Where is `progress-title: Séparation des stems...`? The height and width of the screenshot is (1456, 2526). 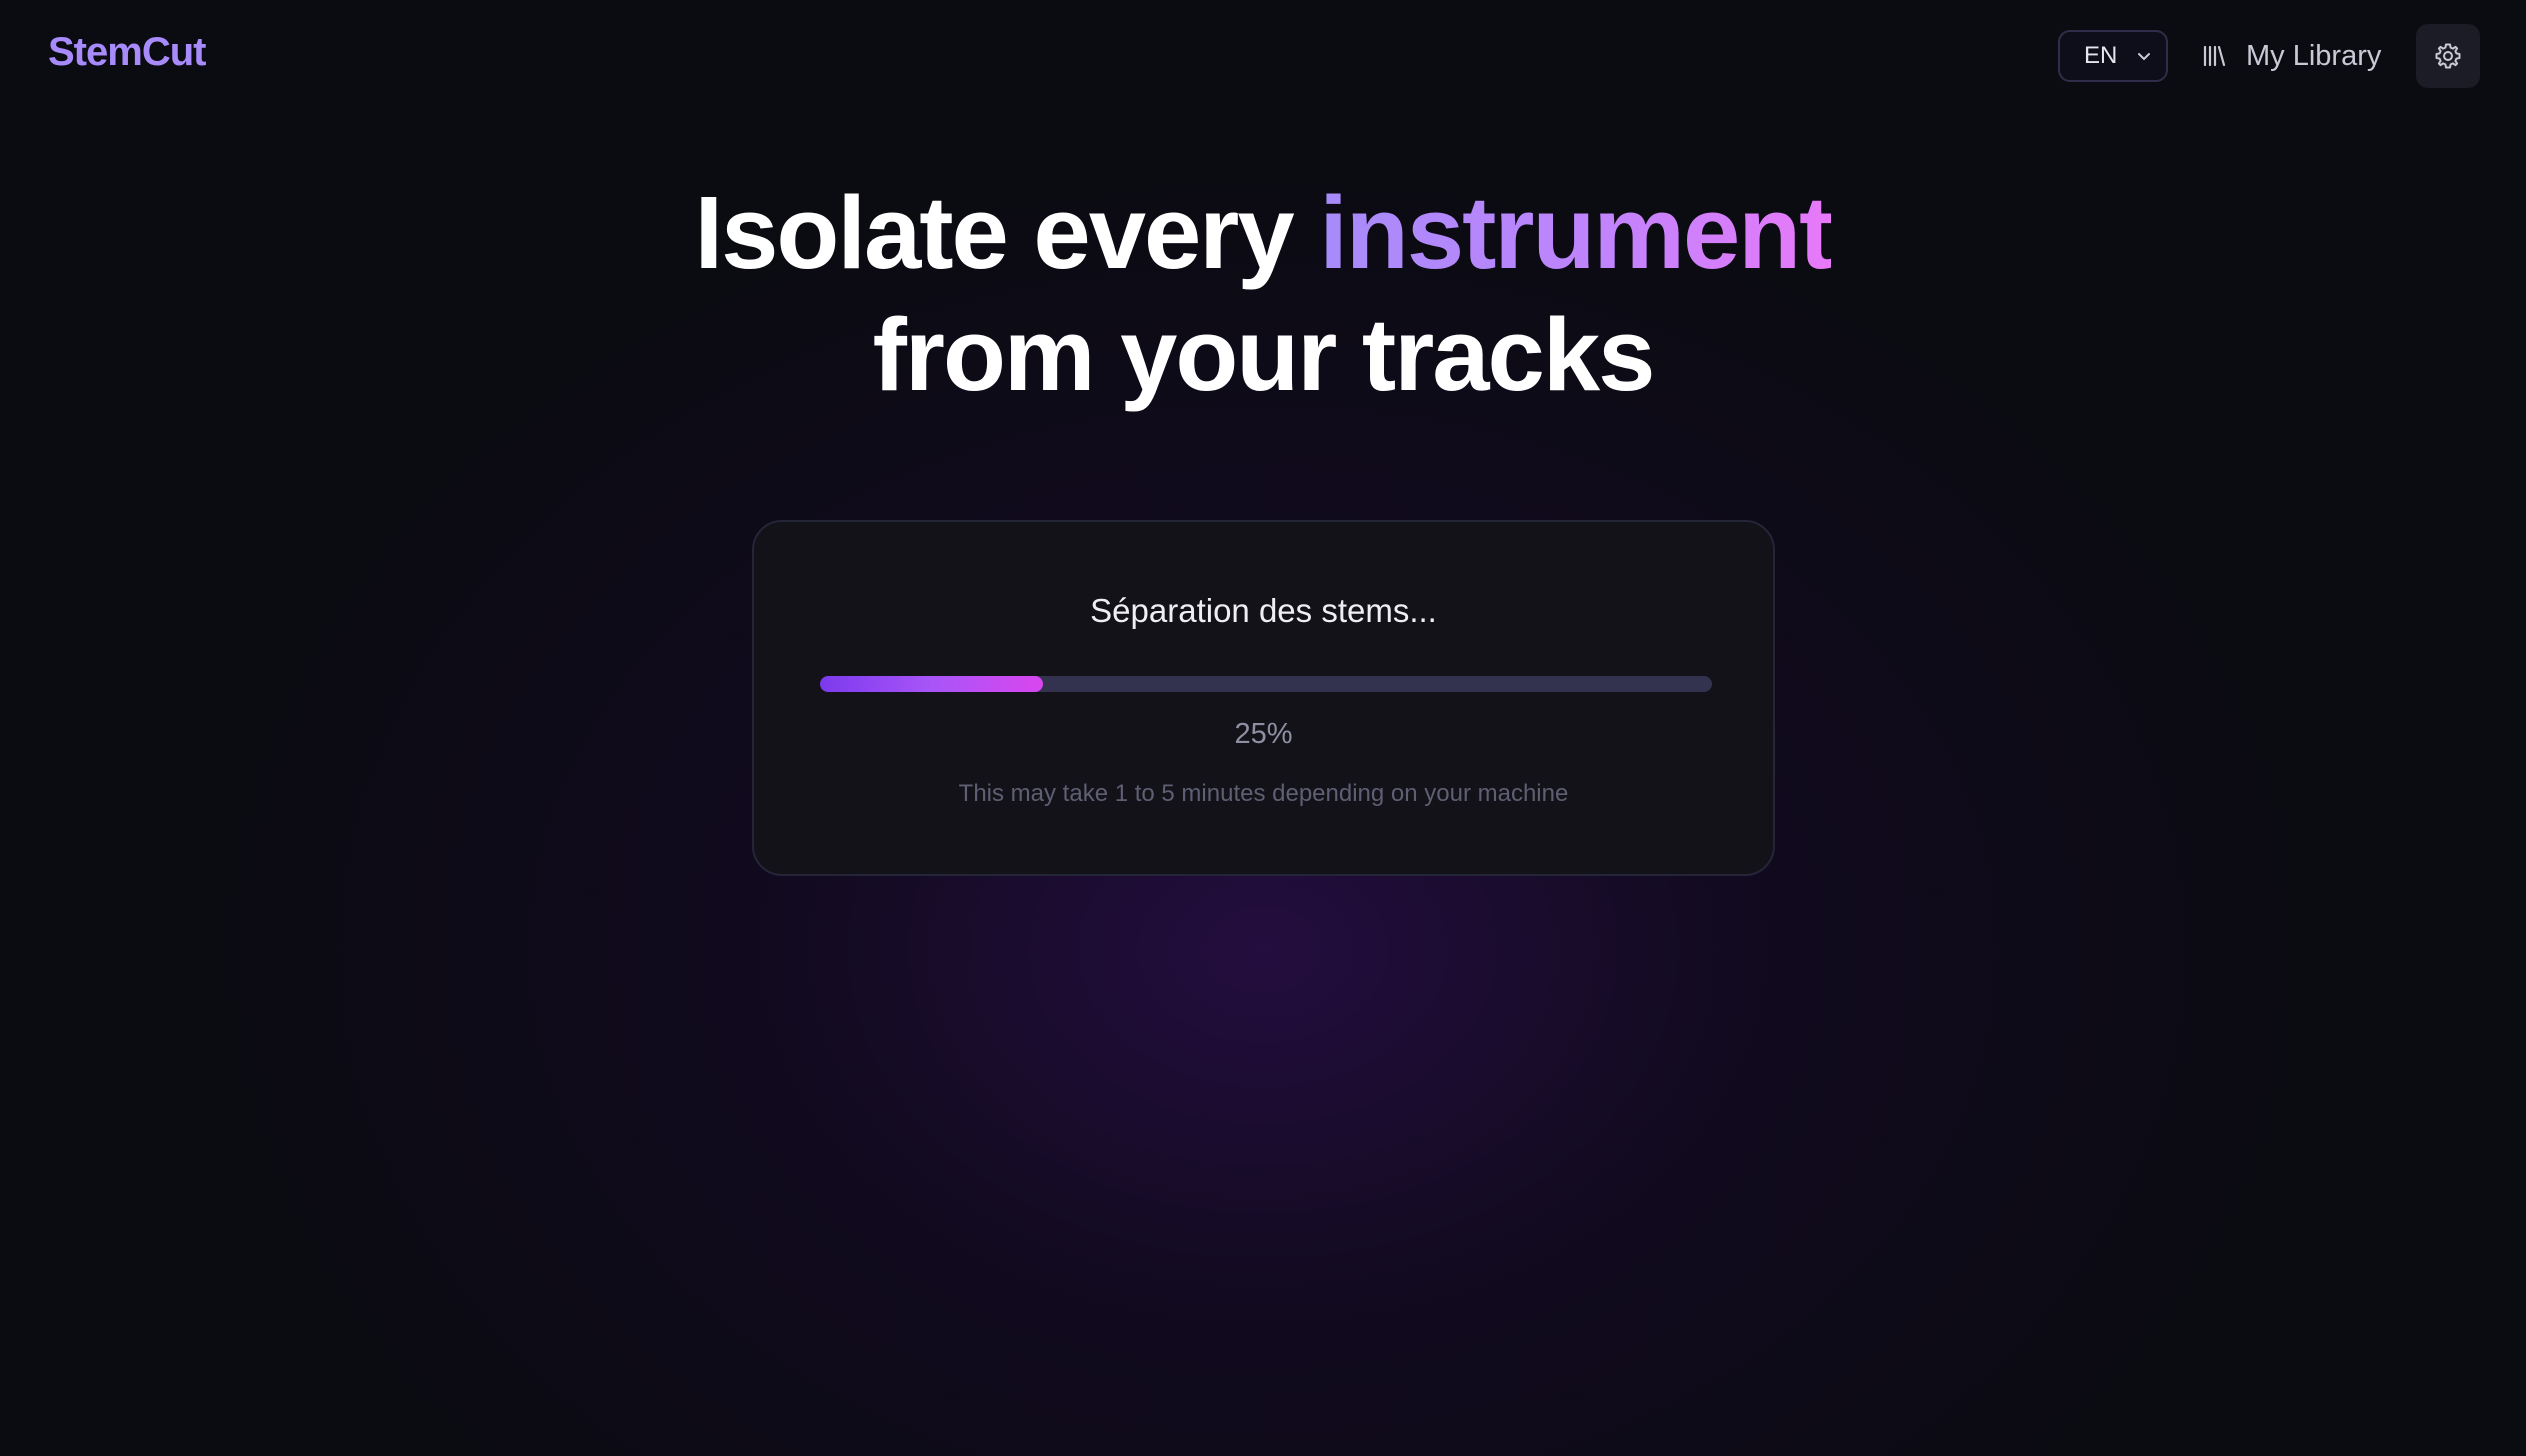 progress-title: Séparation des stems... is located at coordinates (1263, 610).